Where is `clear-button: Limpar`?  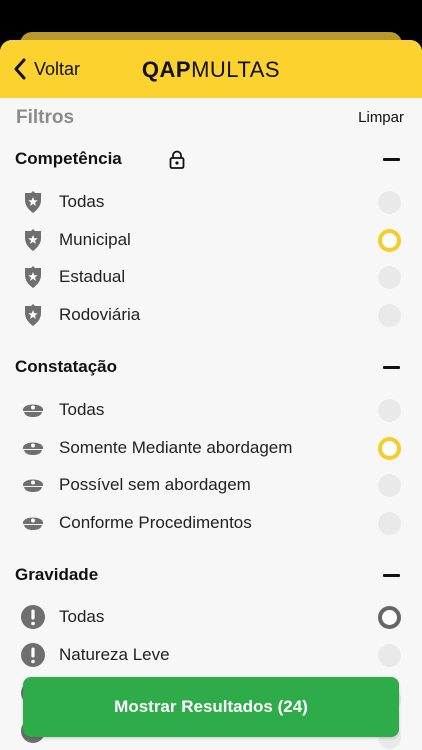 clear-button: Limpar is located at coordinates (381, 117).